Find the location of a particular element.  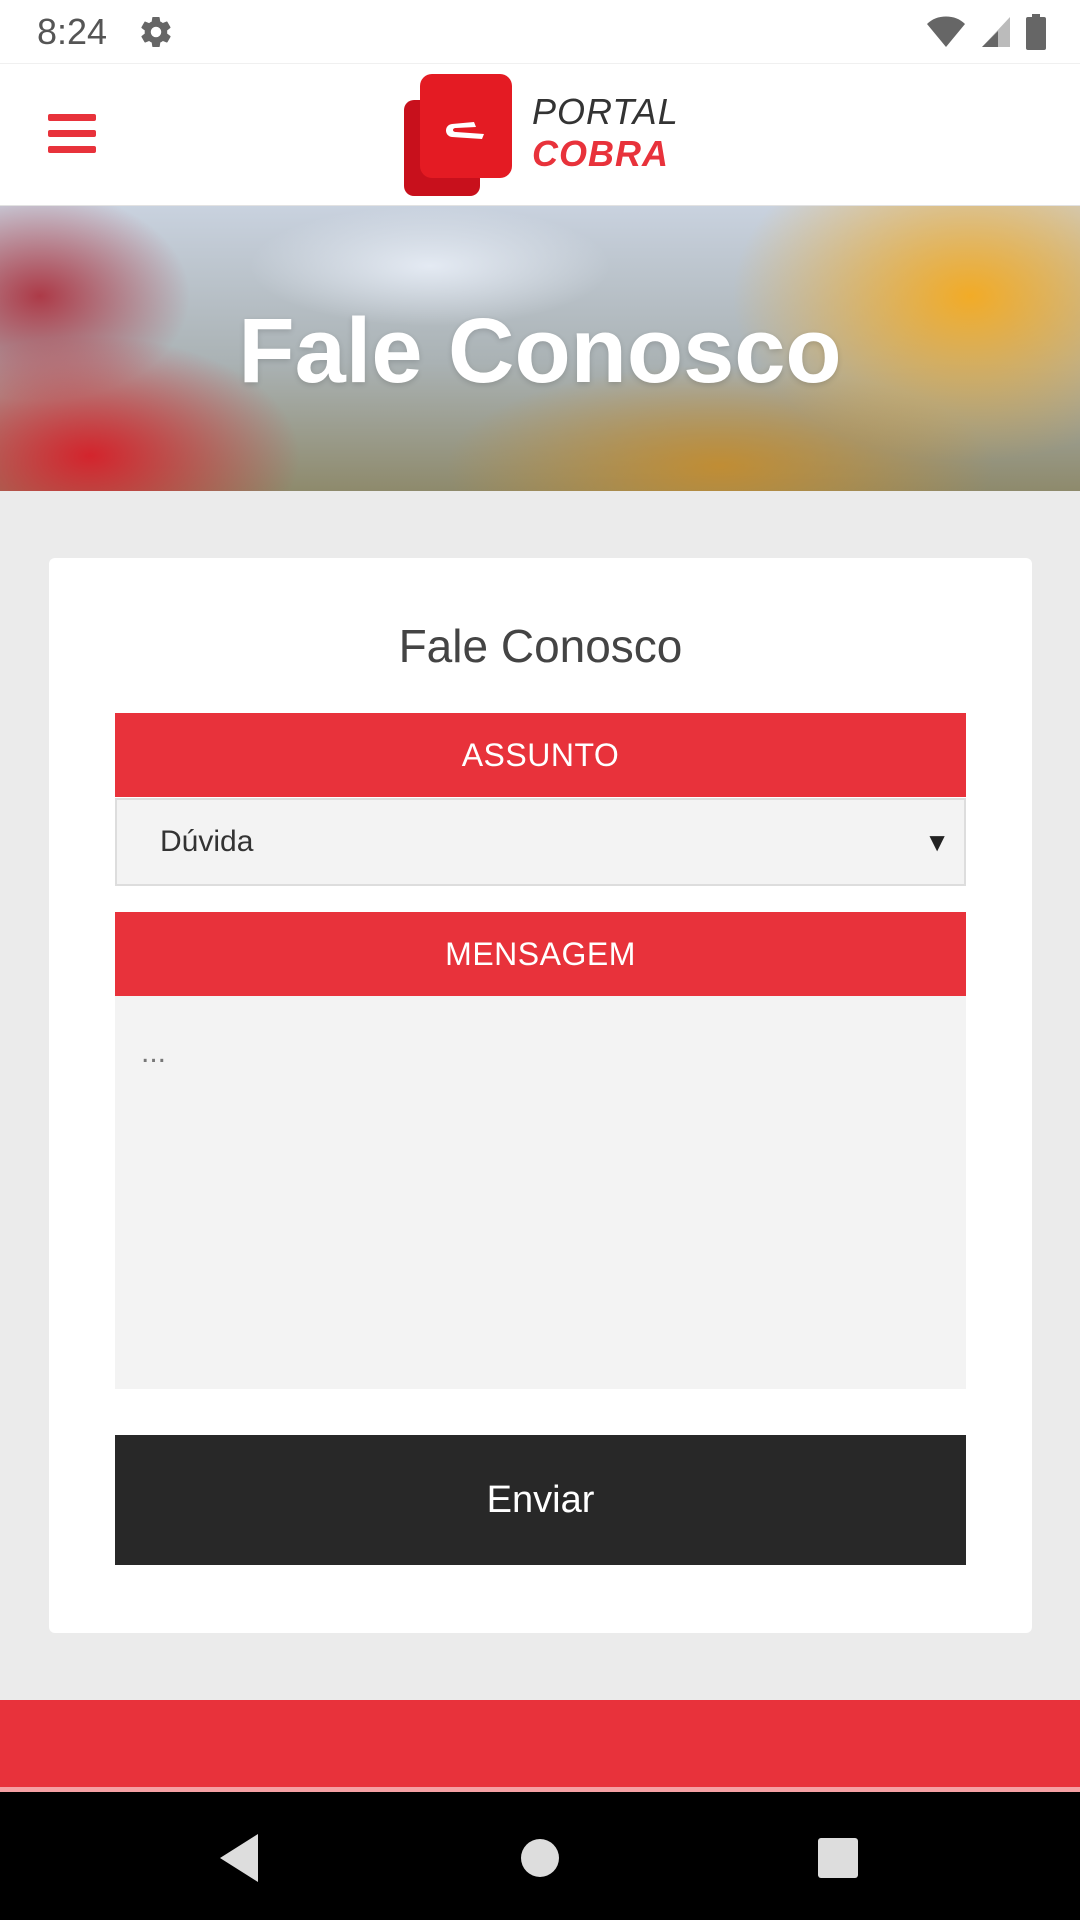

form-title: Fale Conosco is located at coordinates (540, 646).